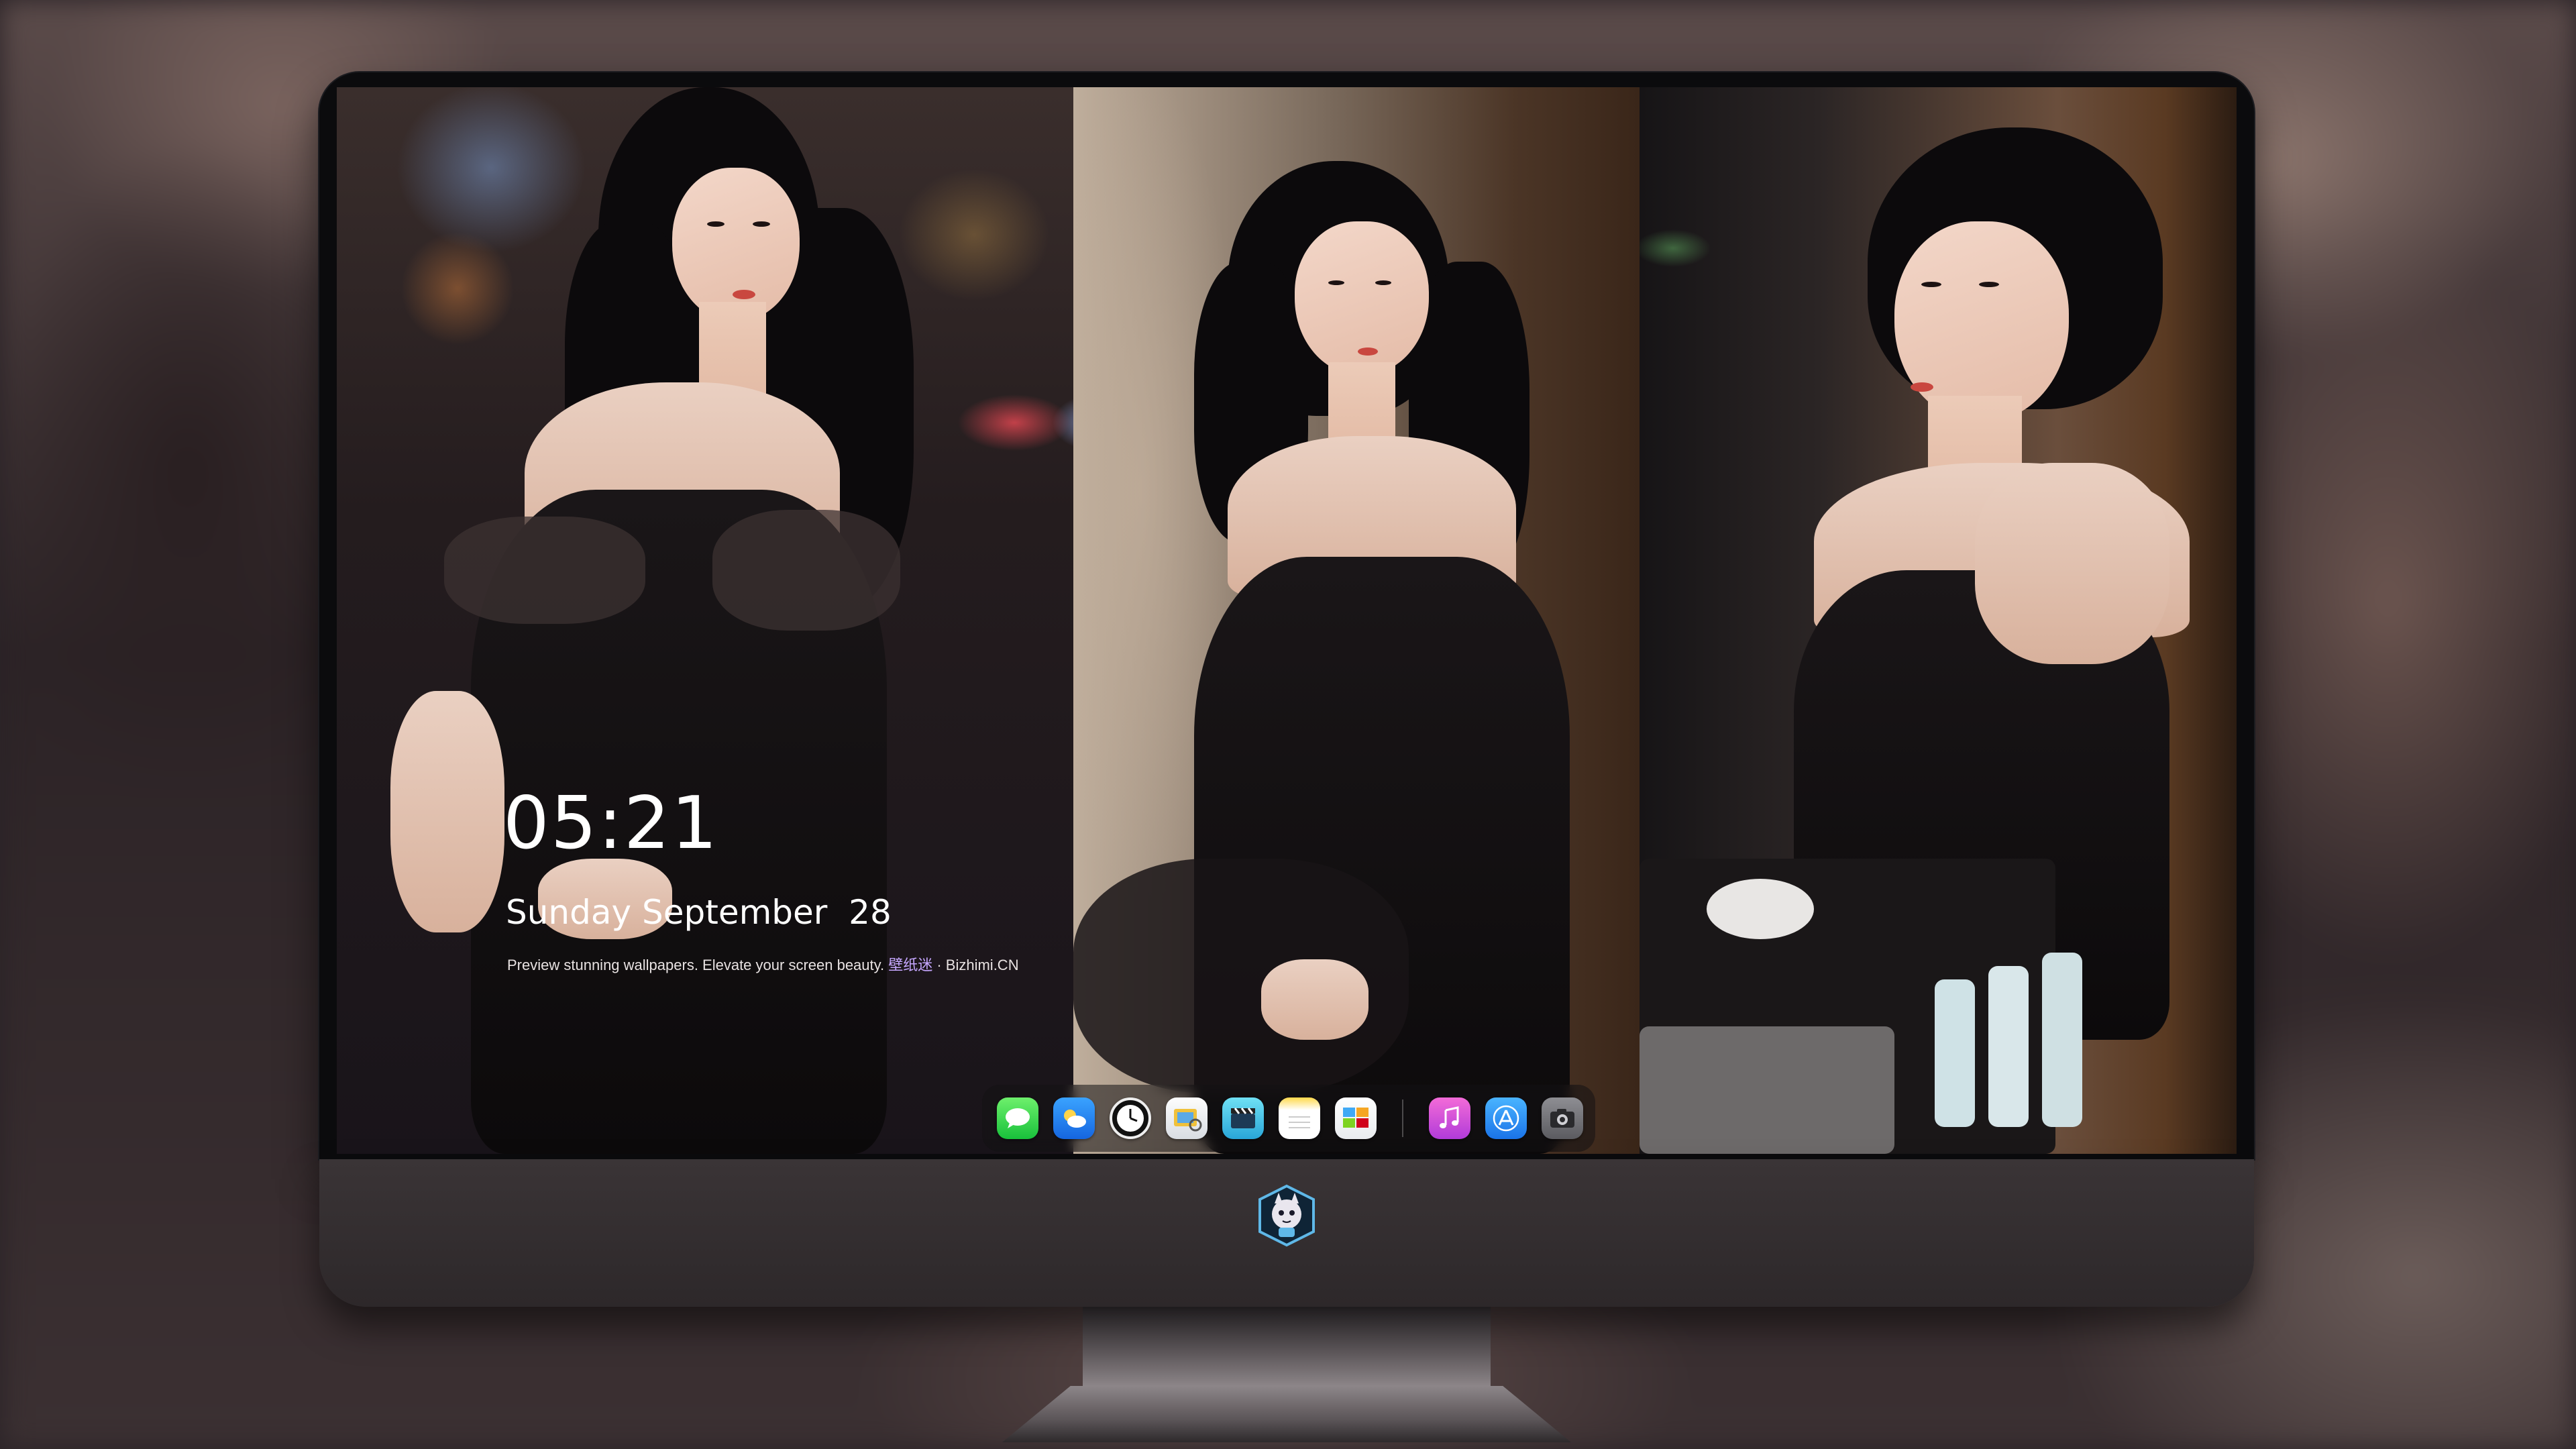 This screenshot has height=1449, width=2576. Describe the element at coordinates (1506, 1118) in the screenshot. I see `app-store-icon` at that location.